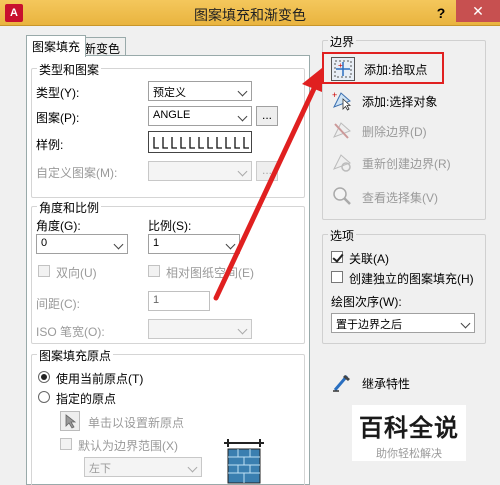 This screenshot has height=485, width=500. I want to click on tab-hatch: 图案填充, so click(56, 46).